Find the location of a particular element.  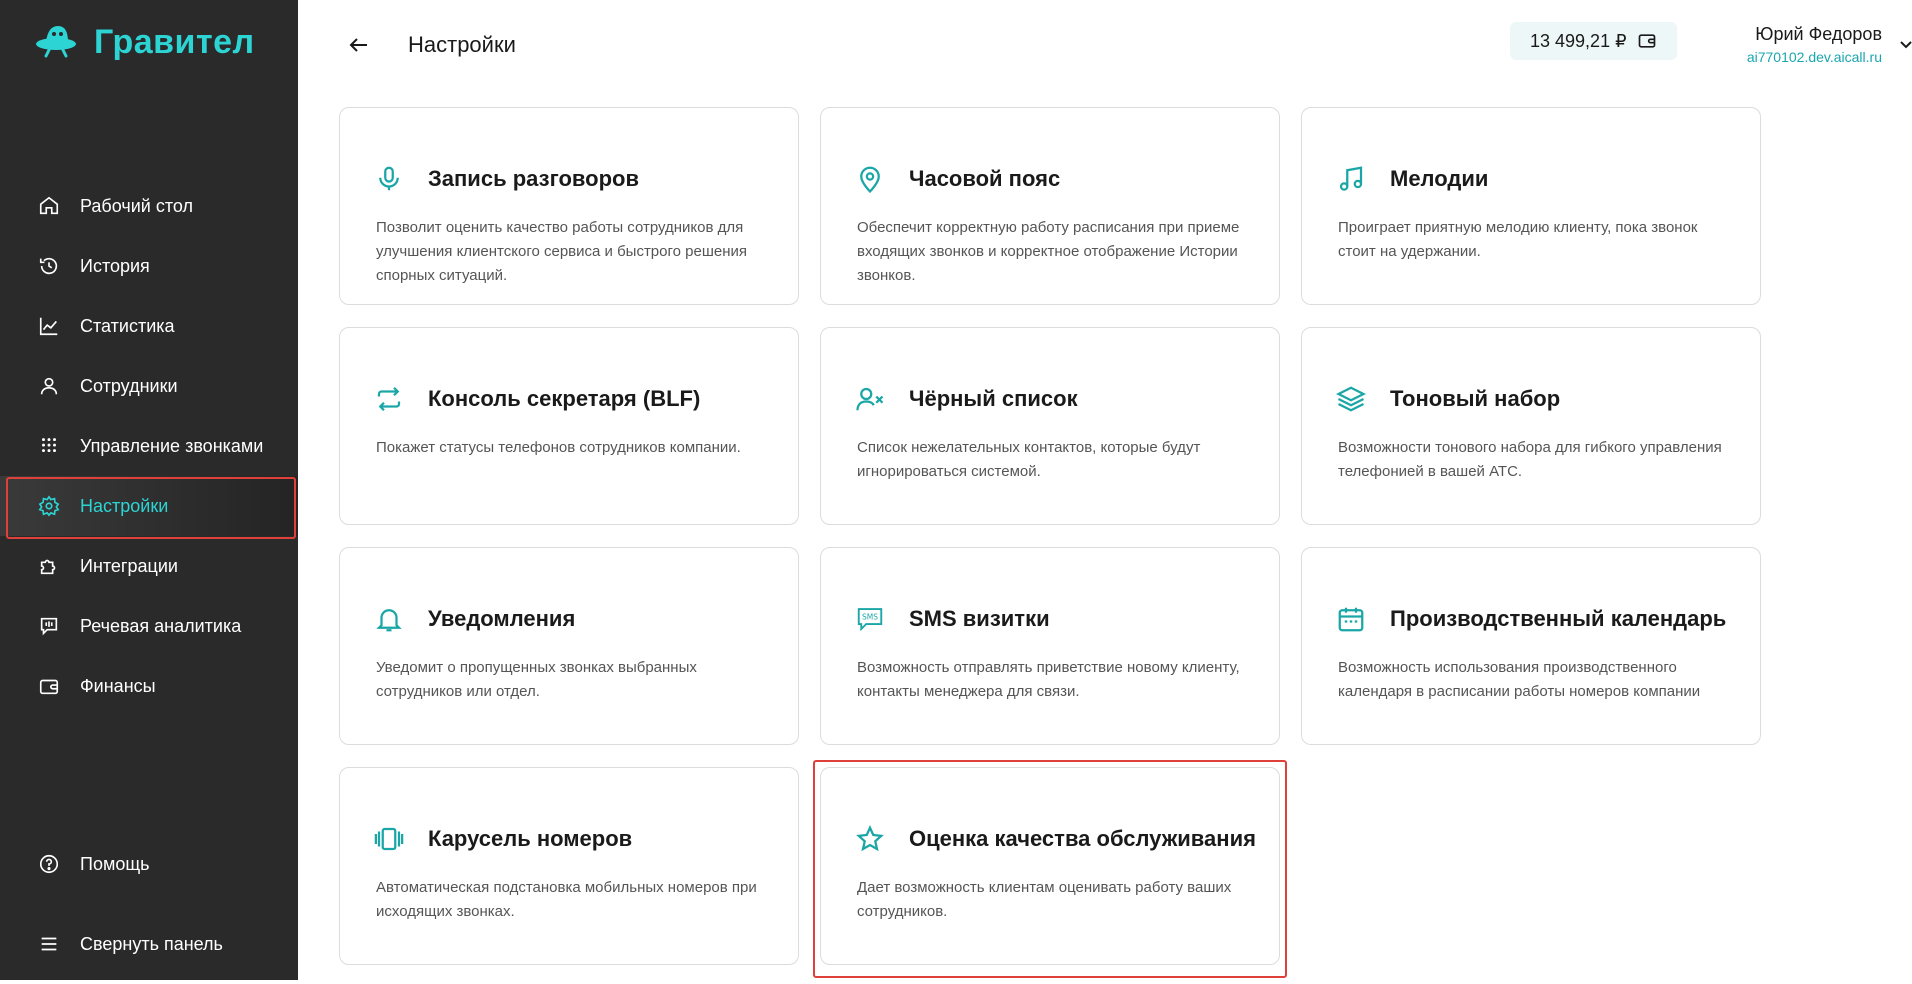

arrow-left-icon is located at coordinates (358, 45).